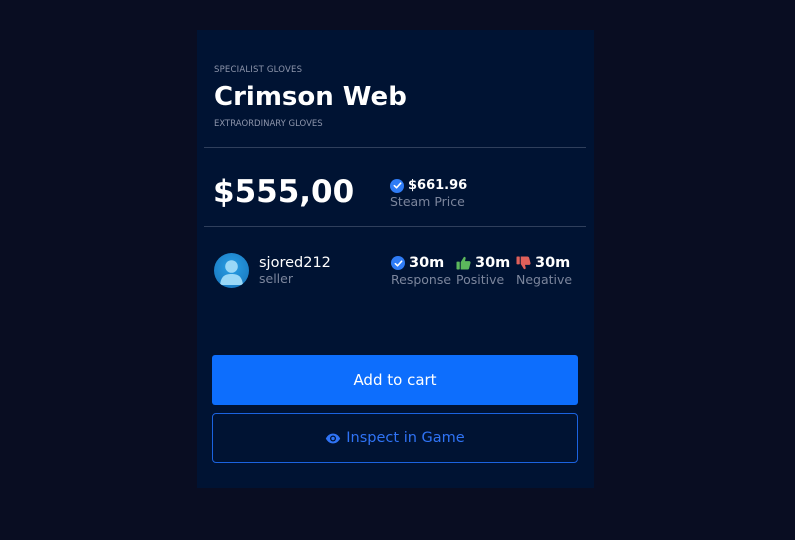 This screenshot has height=540, width=795. Describe the element at coordinates (421, 279) in the screenshot. I see `stat-response-label: Response` at that location.